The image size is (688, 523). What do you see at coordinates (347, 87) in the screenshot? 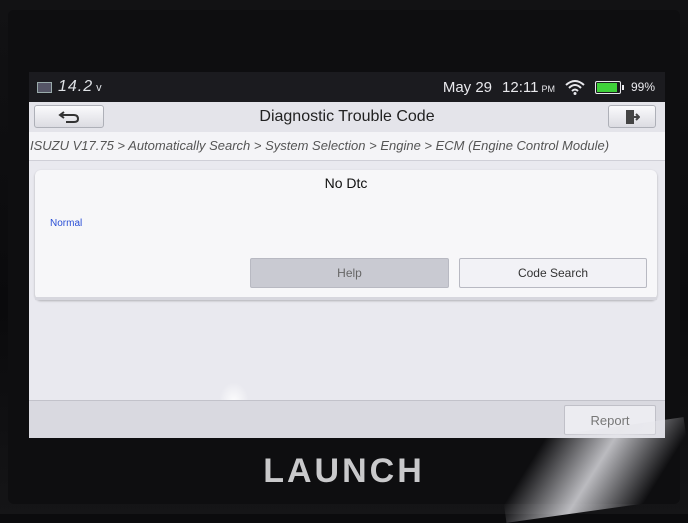
I see `status-bar: 14.2 v May 29 12:11 PM 99%` at bounding box center [347, 87].